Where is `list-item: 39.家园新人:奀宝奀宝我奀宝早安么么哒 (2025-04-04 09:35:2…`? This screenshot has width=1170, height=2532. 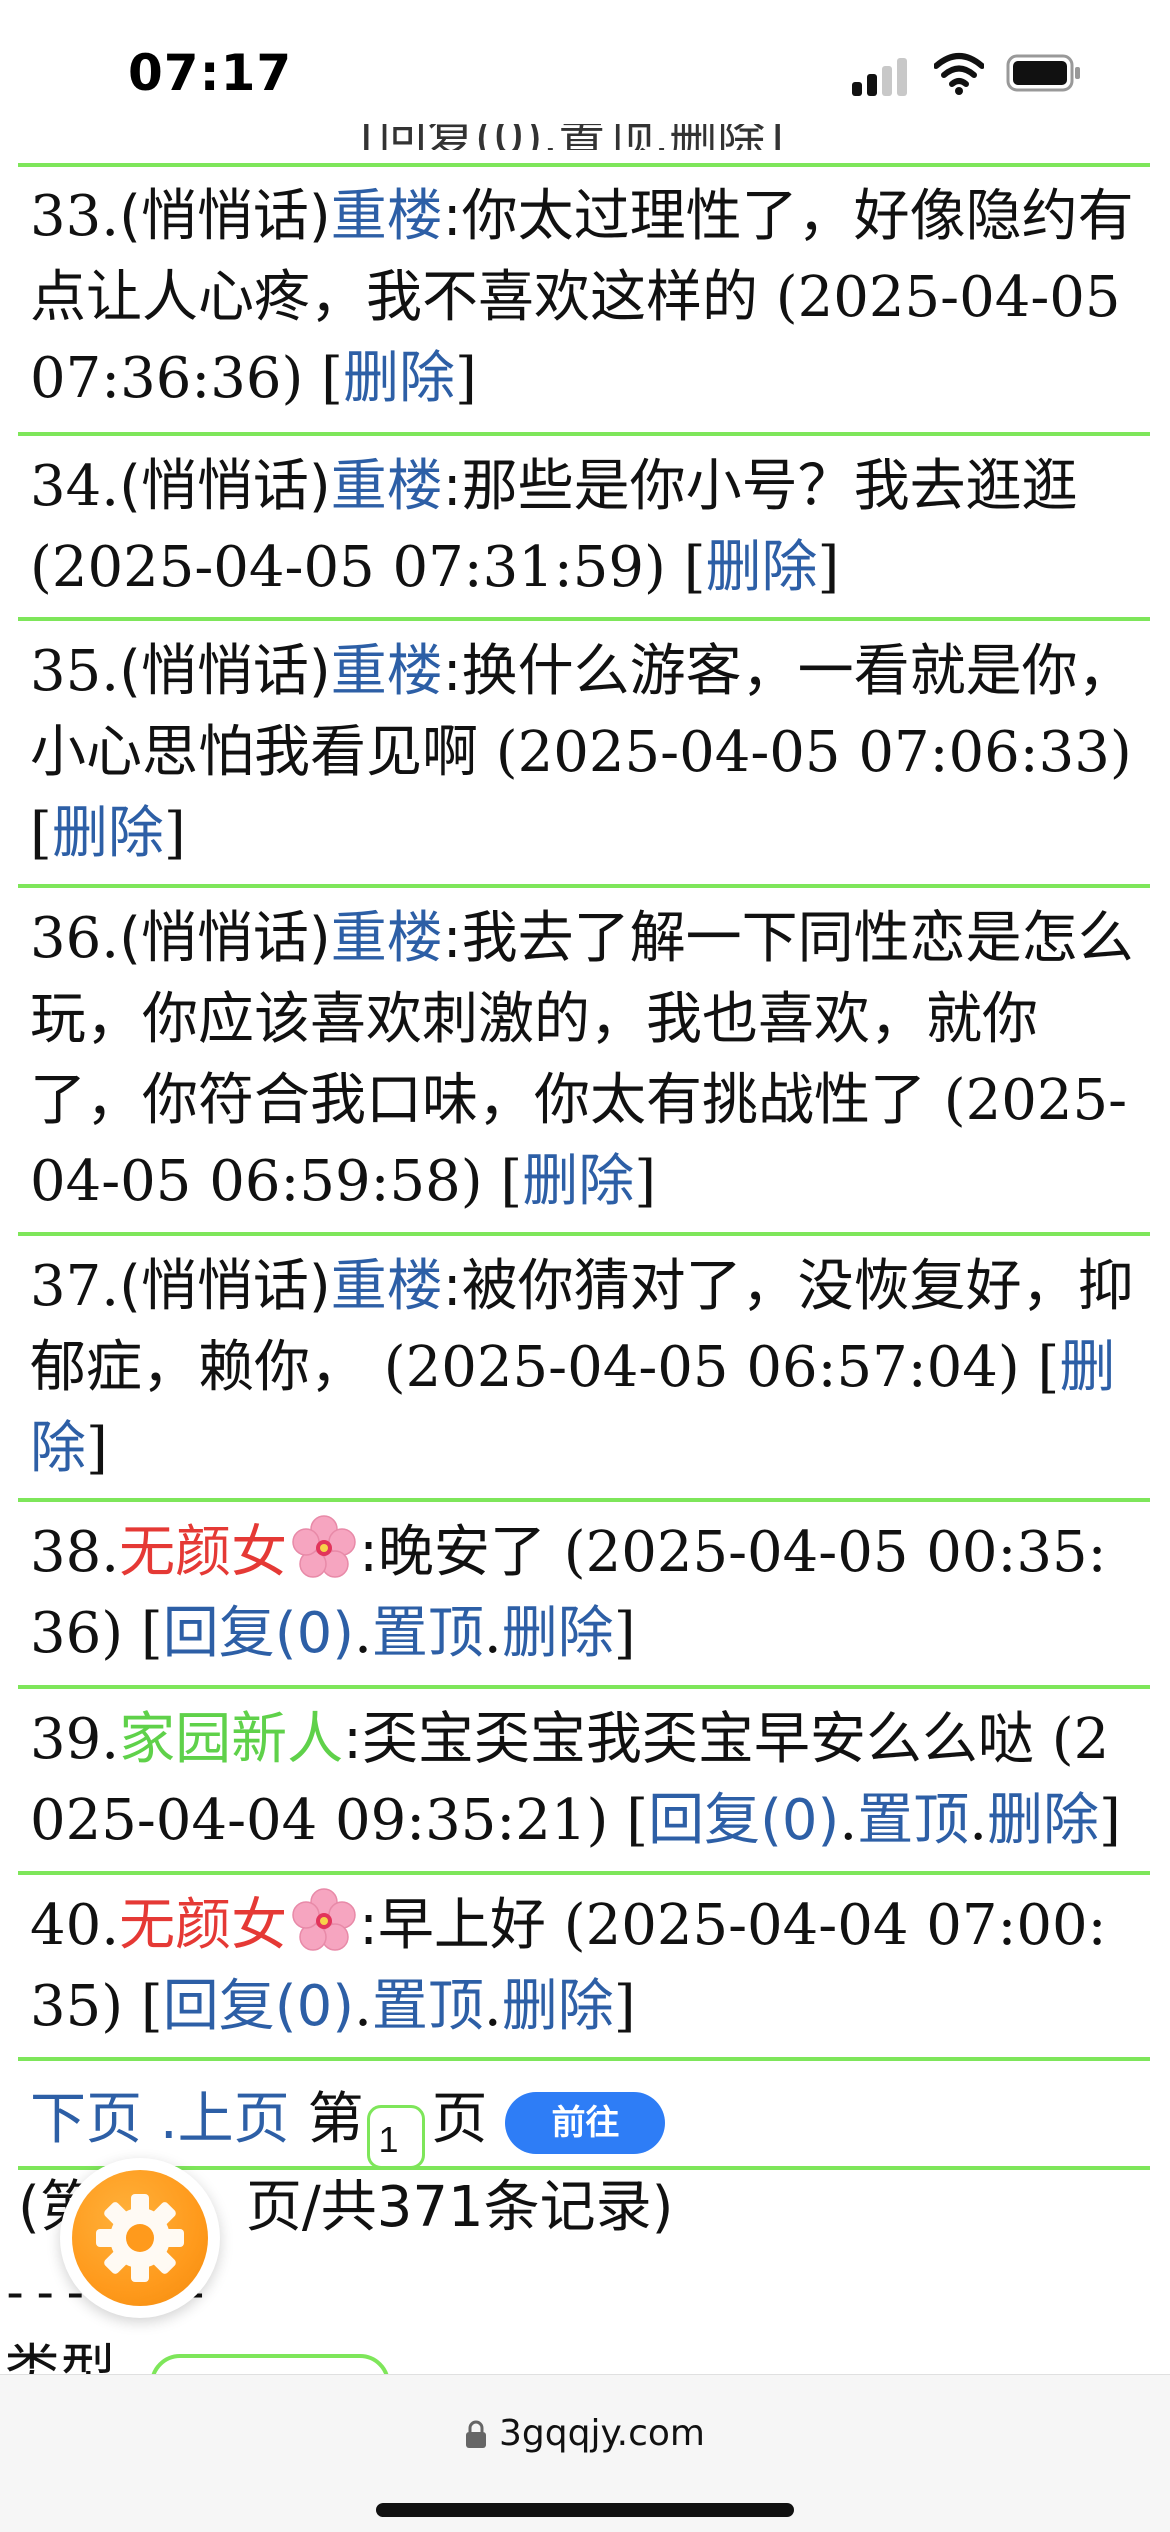 list-item: 39.家园新人:奀宝奀宝我奀宝早安么么哒 (2025-04-04 09:35:2… is located at coordinates (575, 1780).